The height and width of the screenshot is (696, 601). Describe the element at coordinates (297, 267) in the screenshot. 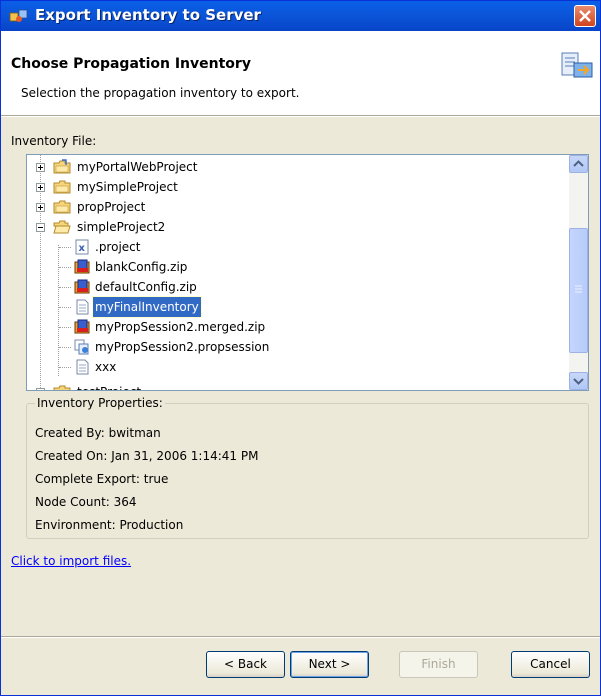

I see `tree-item: blankConfig.zip` at that location.